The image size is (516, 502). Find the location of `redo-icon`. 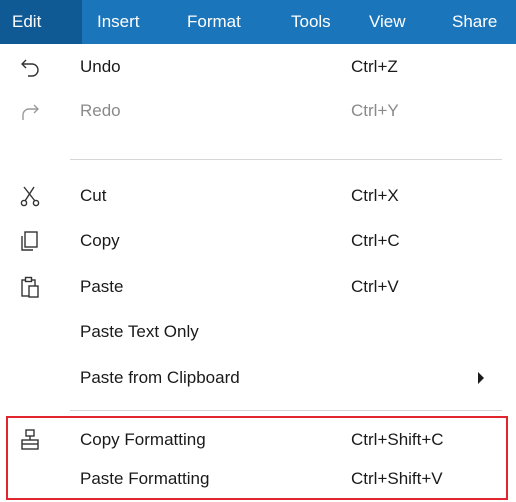

redo-icon is located at coordinates (30, 112).